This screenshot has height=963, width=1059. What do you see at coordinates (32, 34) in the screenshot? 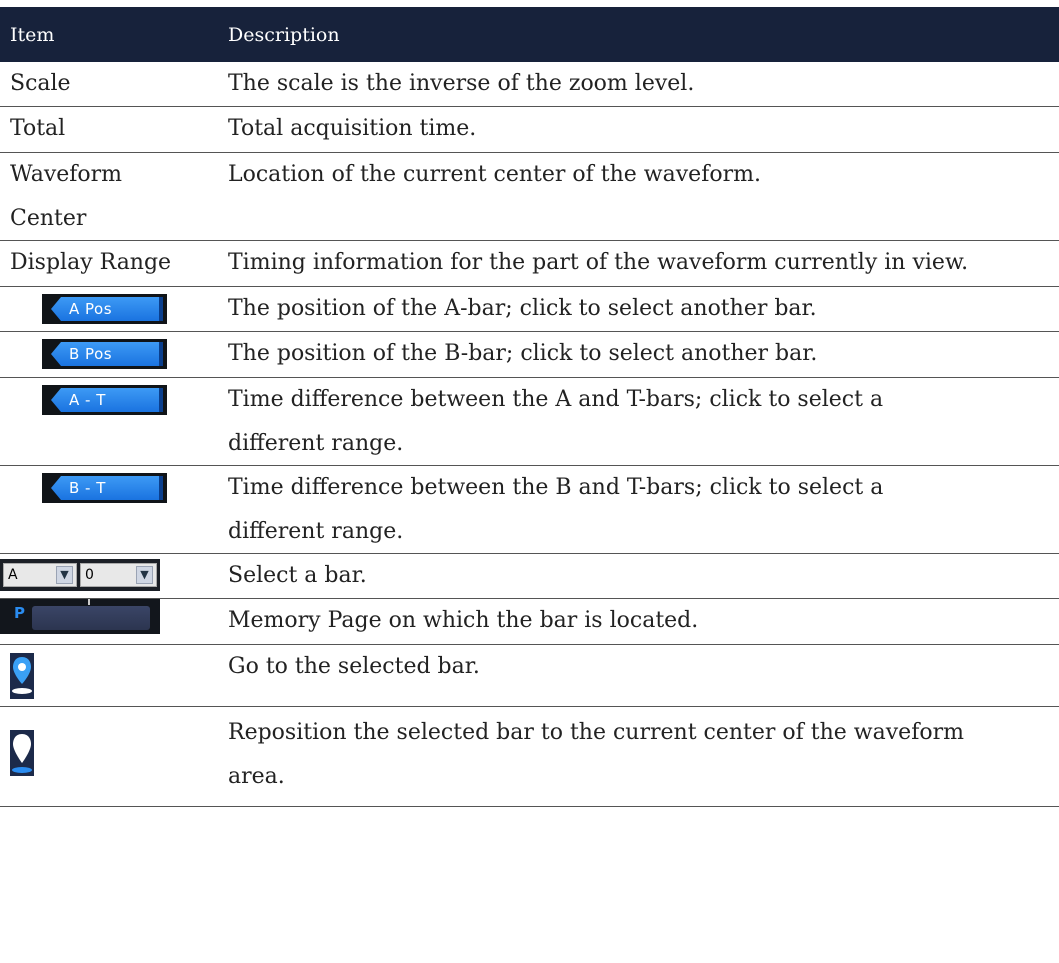
I see `header-item: Item` at bounding box center [32, 34].